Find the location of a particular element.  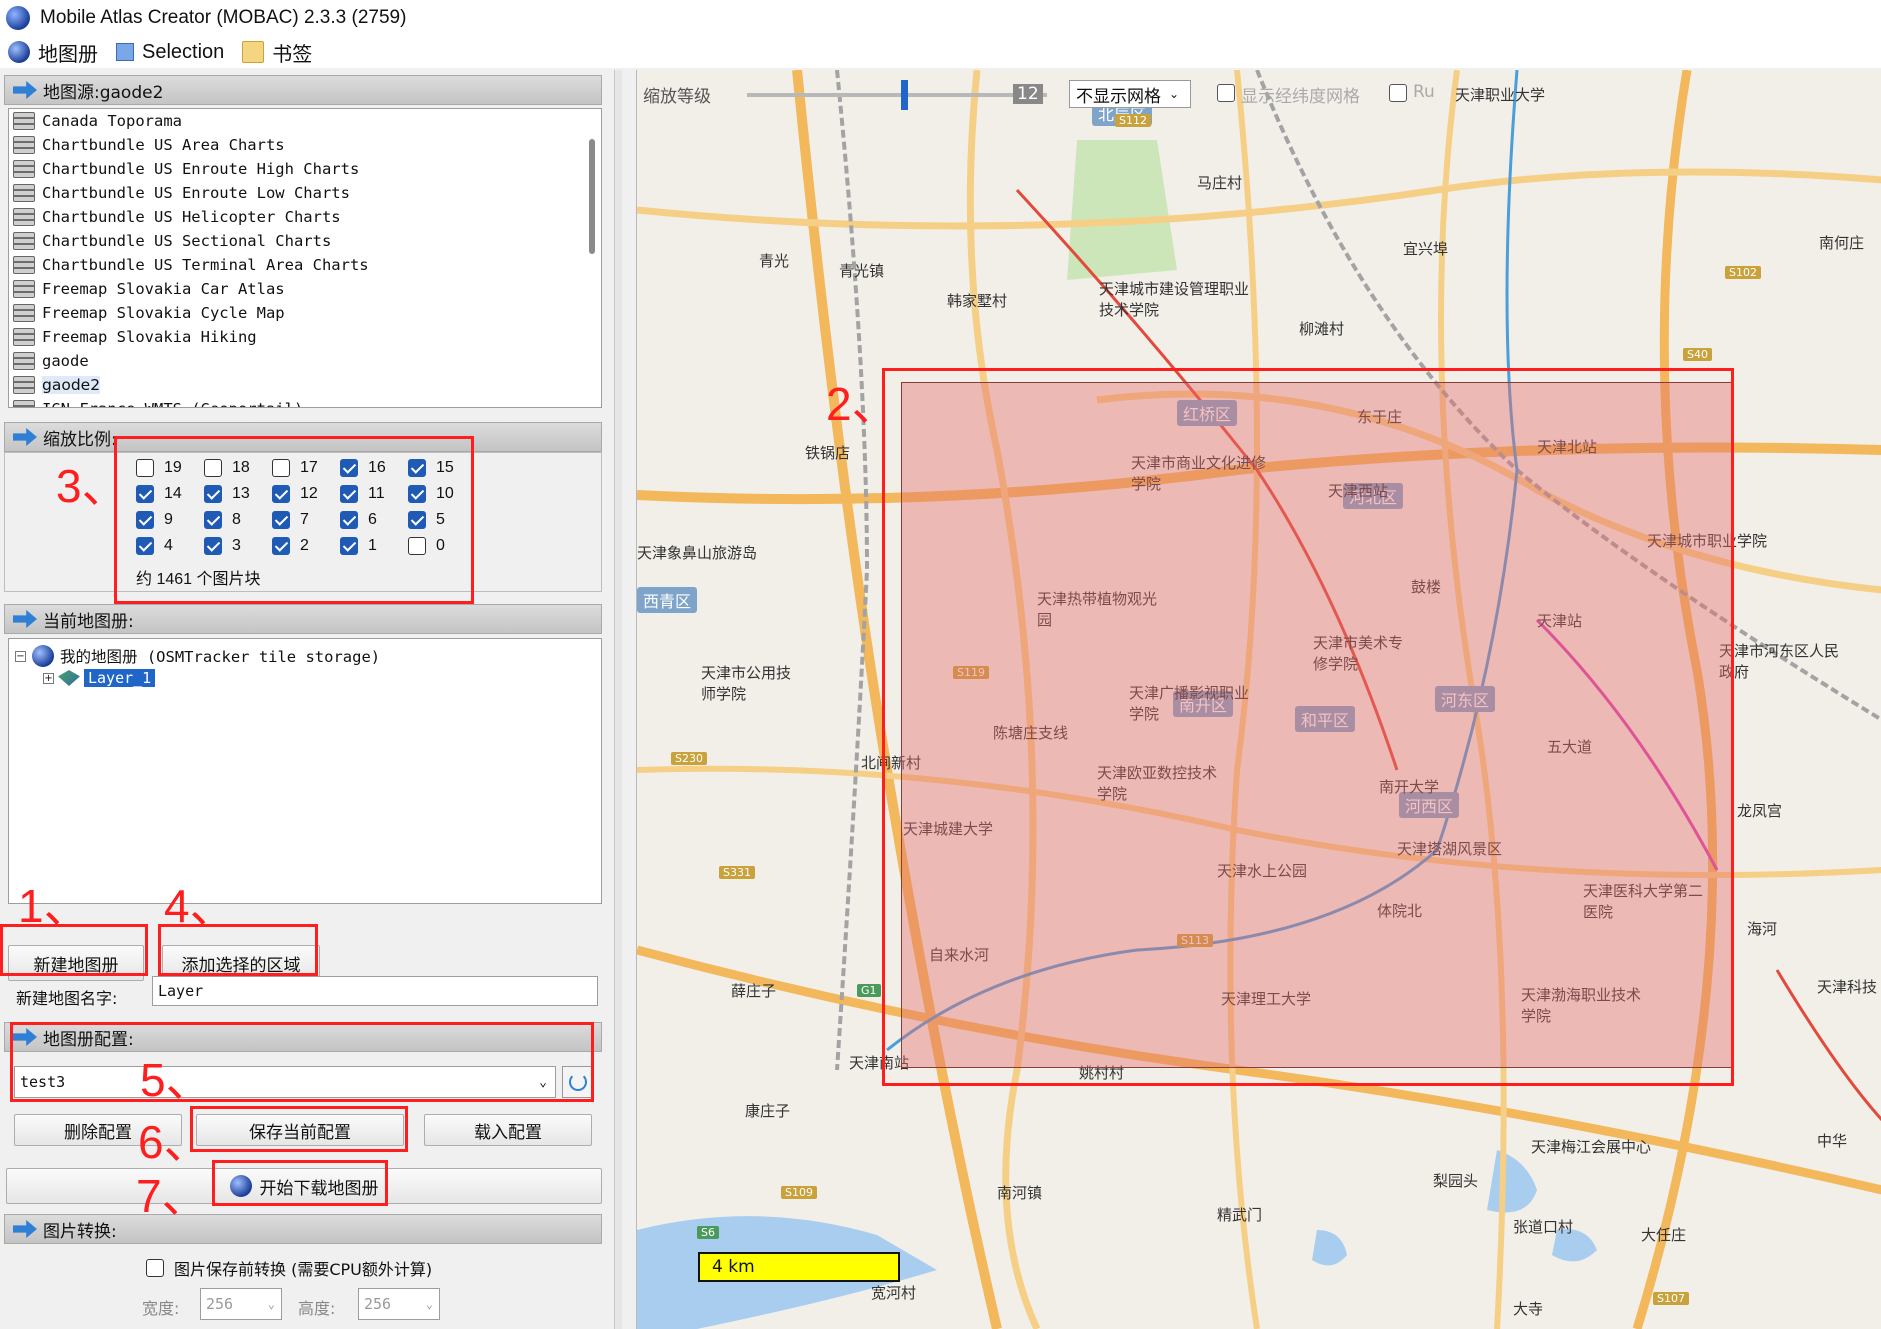

scale-label: 4 km is located at coordinates (733, 1267).